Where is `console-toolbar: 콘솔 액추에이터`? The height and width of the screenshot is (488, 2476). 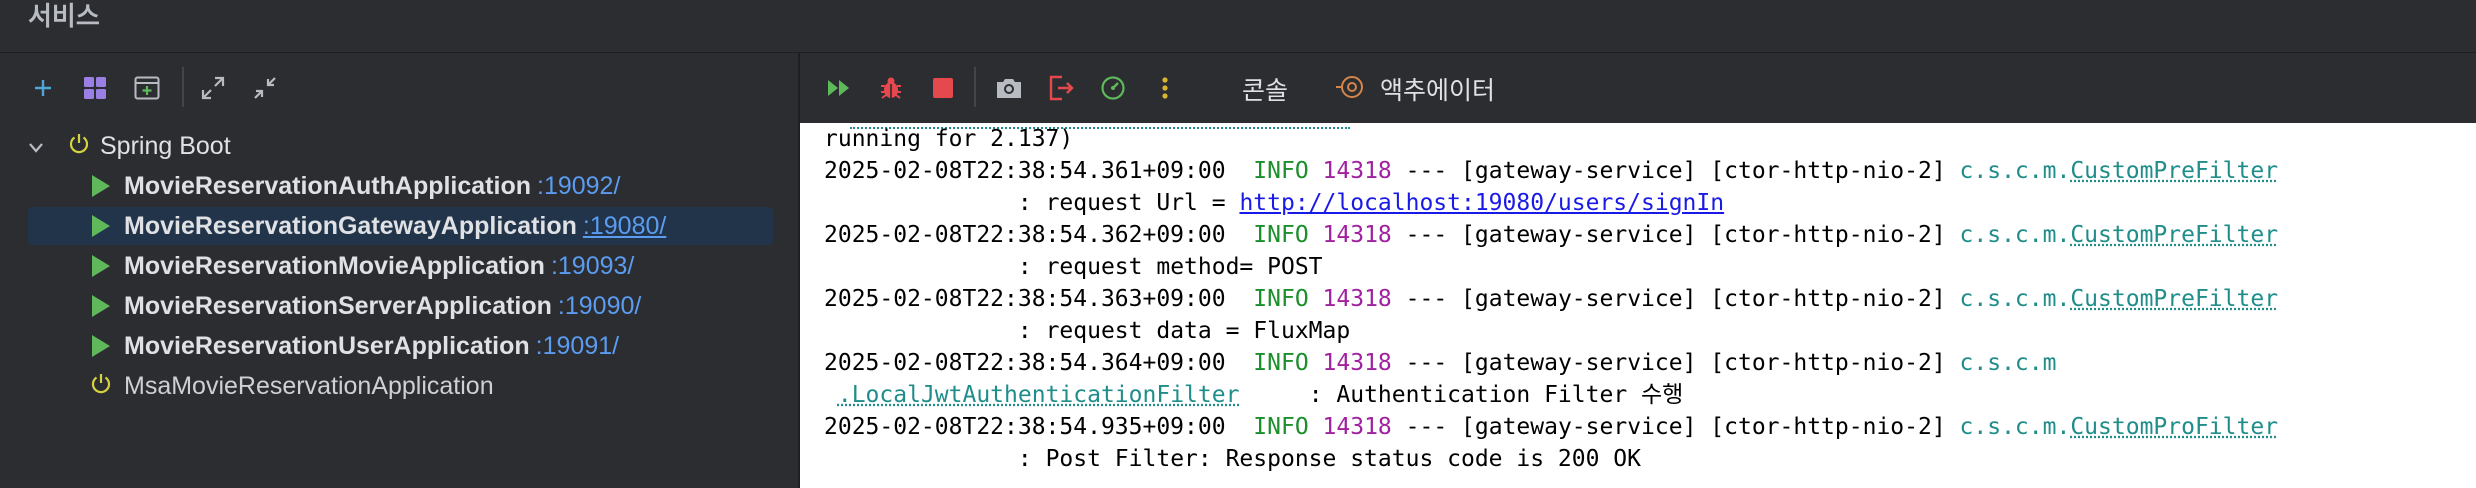
console-toolbar: 콘솔 액추에이터 is located at coordinates (1638, 87).